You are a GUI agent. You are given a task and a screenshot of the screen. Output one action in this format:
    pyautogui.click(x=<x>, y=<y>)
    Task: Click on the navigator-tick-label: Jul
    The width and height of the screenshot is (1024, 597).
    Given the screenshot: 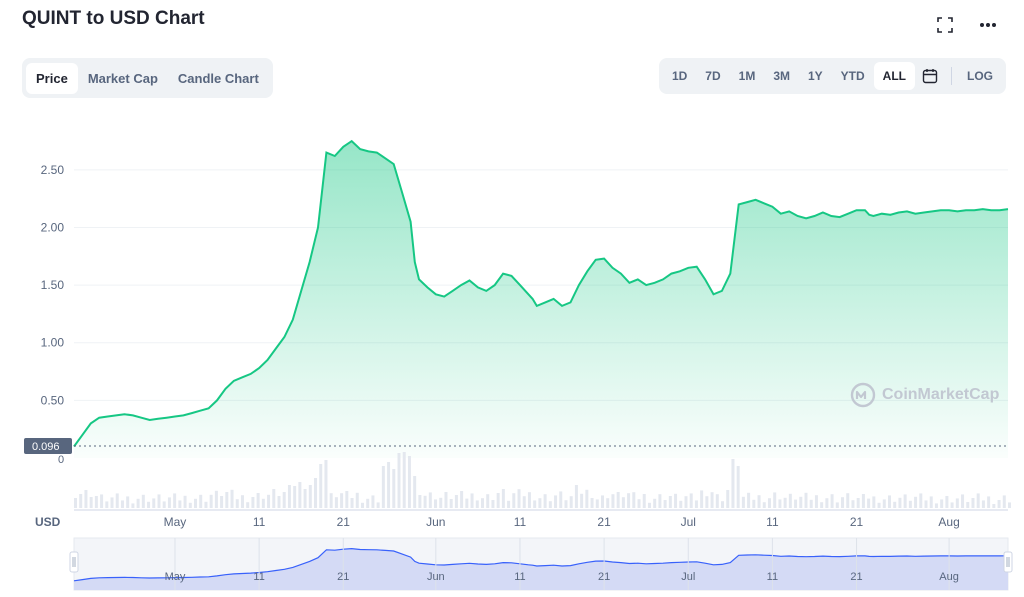 What is the action you would take?
    pyautogui.click(x=688, y=577)
    